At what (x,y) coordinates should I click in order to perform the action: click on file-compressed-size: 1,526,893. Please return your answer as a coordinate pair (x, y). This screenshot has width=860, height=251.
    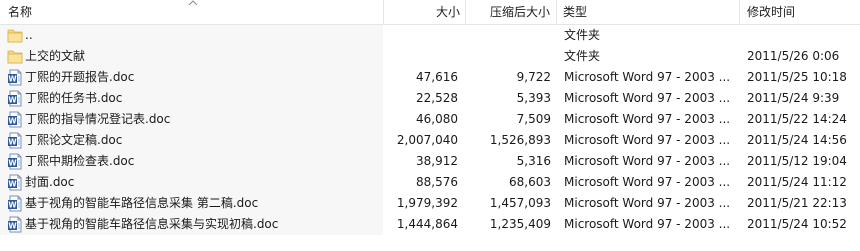
    Looking at the image, I should click on (520, 140).